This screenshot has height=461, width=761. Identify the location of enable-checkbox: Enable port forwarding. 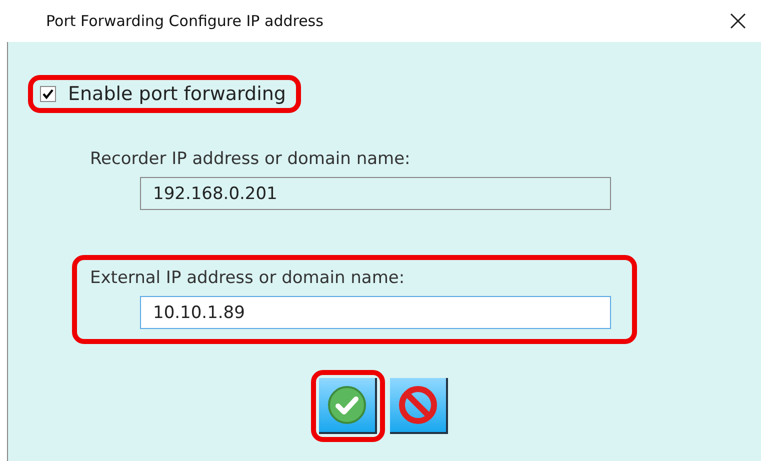
(163, 94).